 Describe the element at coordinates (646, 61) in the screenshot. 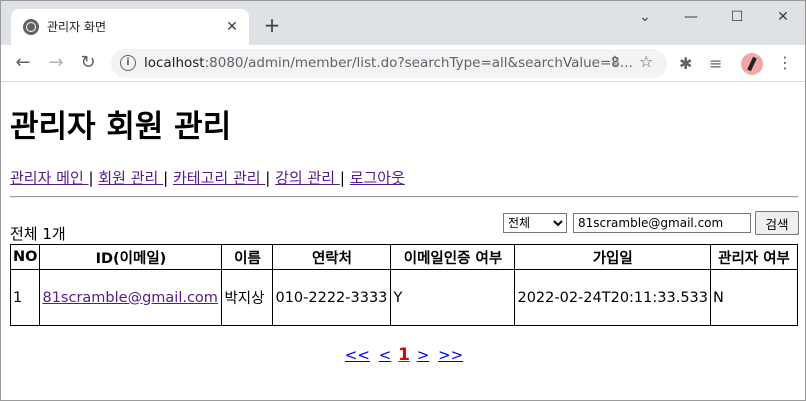

I see `bookmark-star-icon: ☆` at that location.